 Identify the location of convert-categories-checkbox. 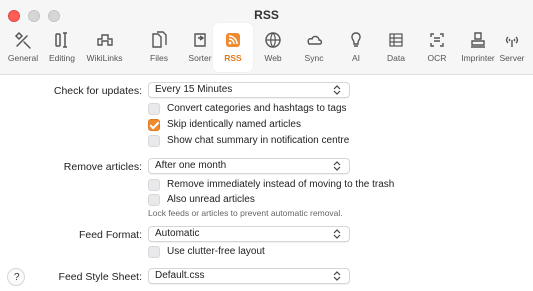
(154, 108).